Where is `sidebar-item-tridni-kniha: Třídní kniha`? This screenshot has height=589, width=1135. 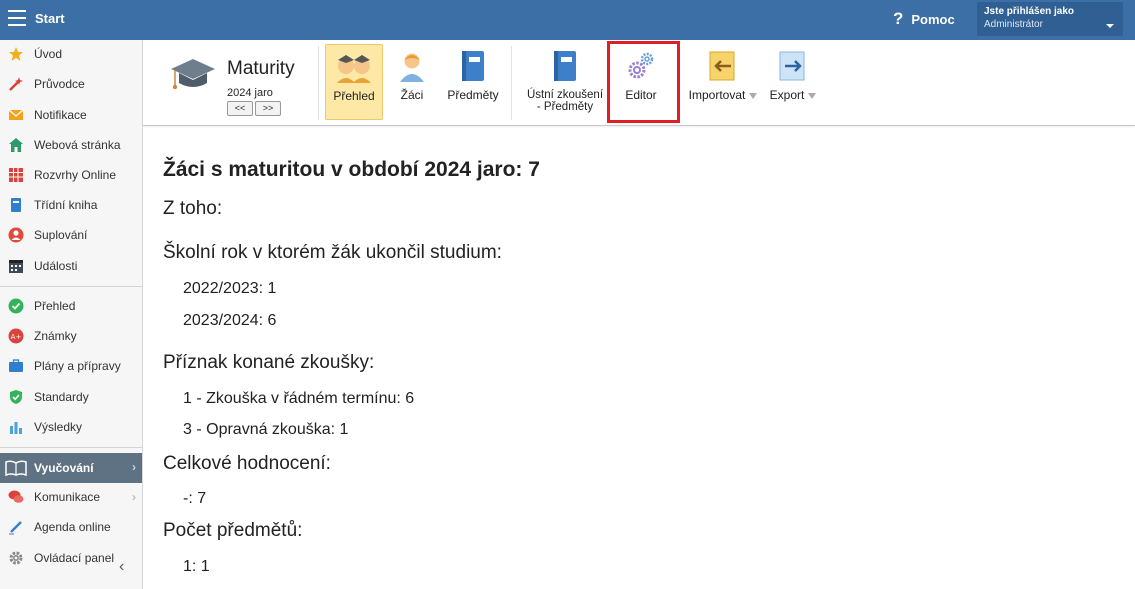
sidebar-item-tridni-kniha: Třídní kniha is located at coordinates (71, 205).